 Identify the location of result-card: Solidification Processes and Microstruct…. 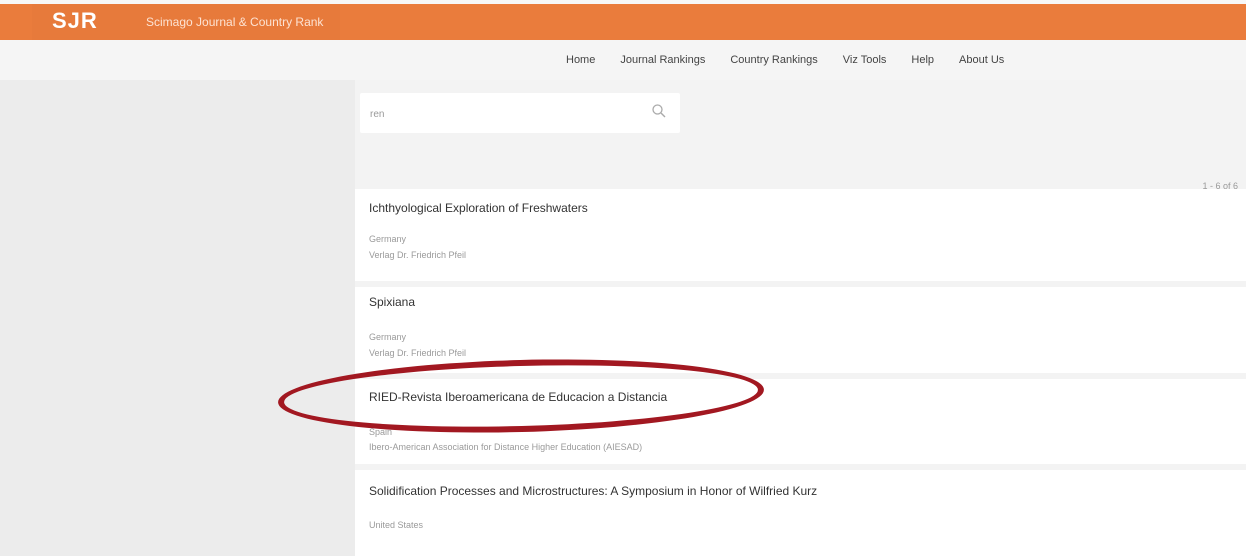
(800, 513).